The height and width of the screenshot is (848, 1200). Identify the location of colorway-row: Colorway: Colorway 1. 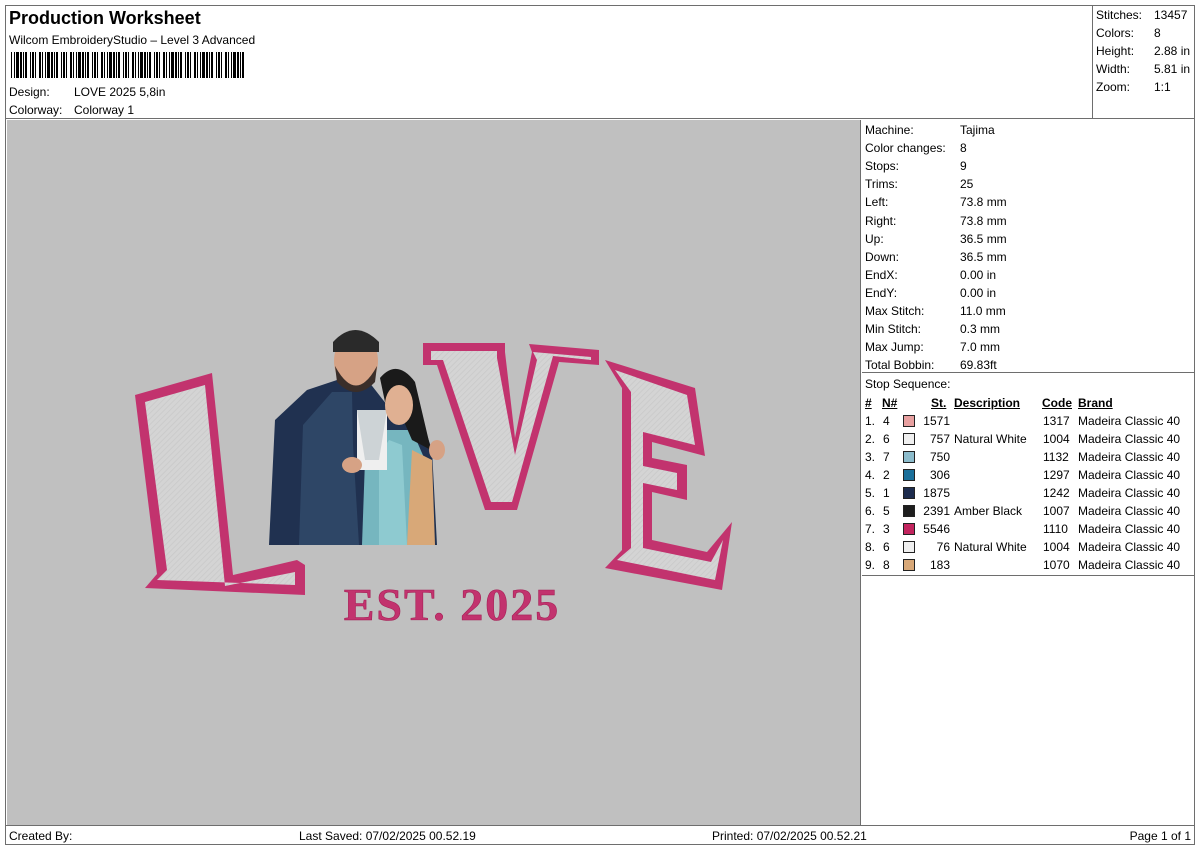
(71, 110).